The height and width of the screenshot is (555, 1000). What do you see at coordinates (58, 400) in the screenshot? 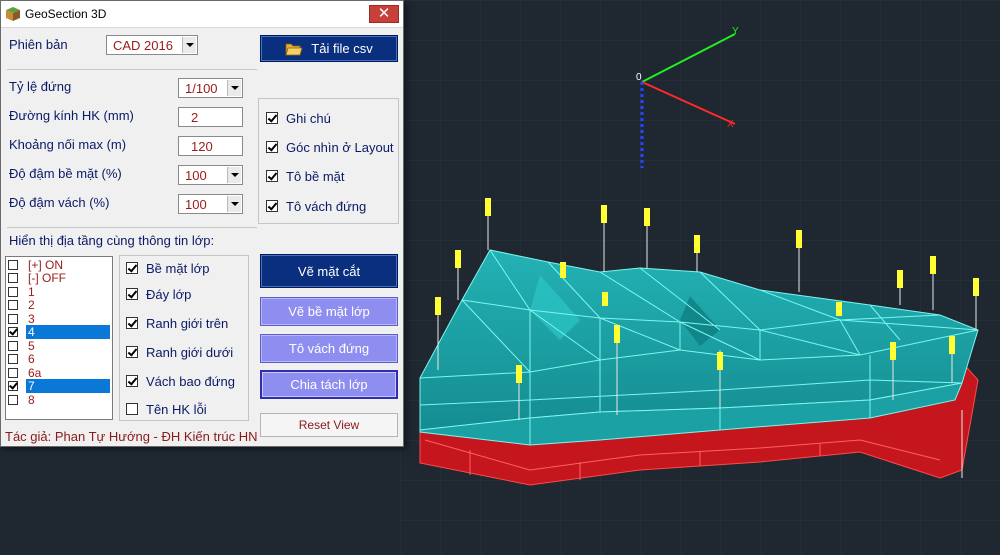
I see `layer-list-item: 8` at bounding box center [58, 400].